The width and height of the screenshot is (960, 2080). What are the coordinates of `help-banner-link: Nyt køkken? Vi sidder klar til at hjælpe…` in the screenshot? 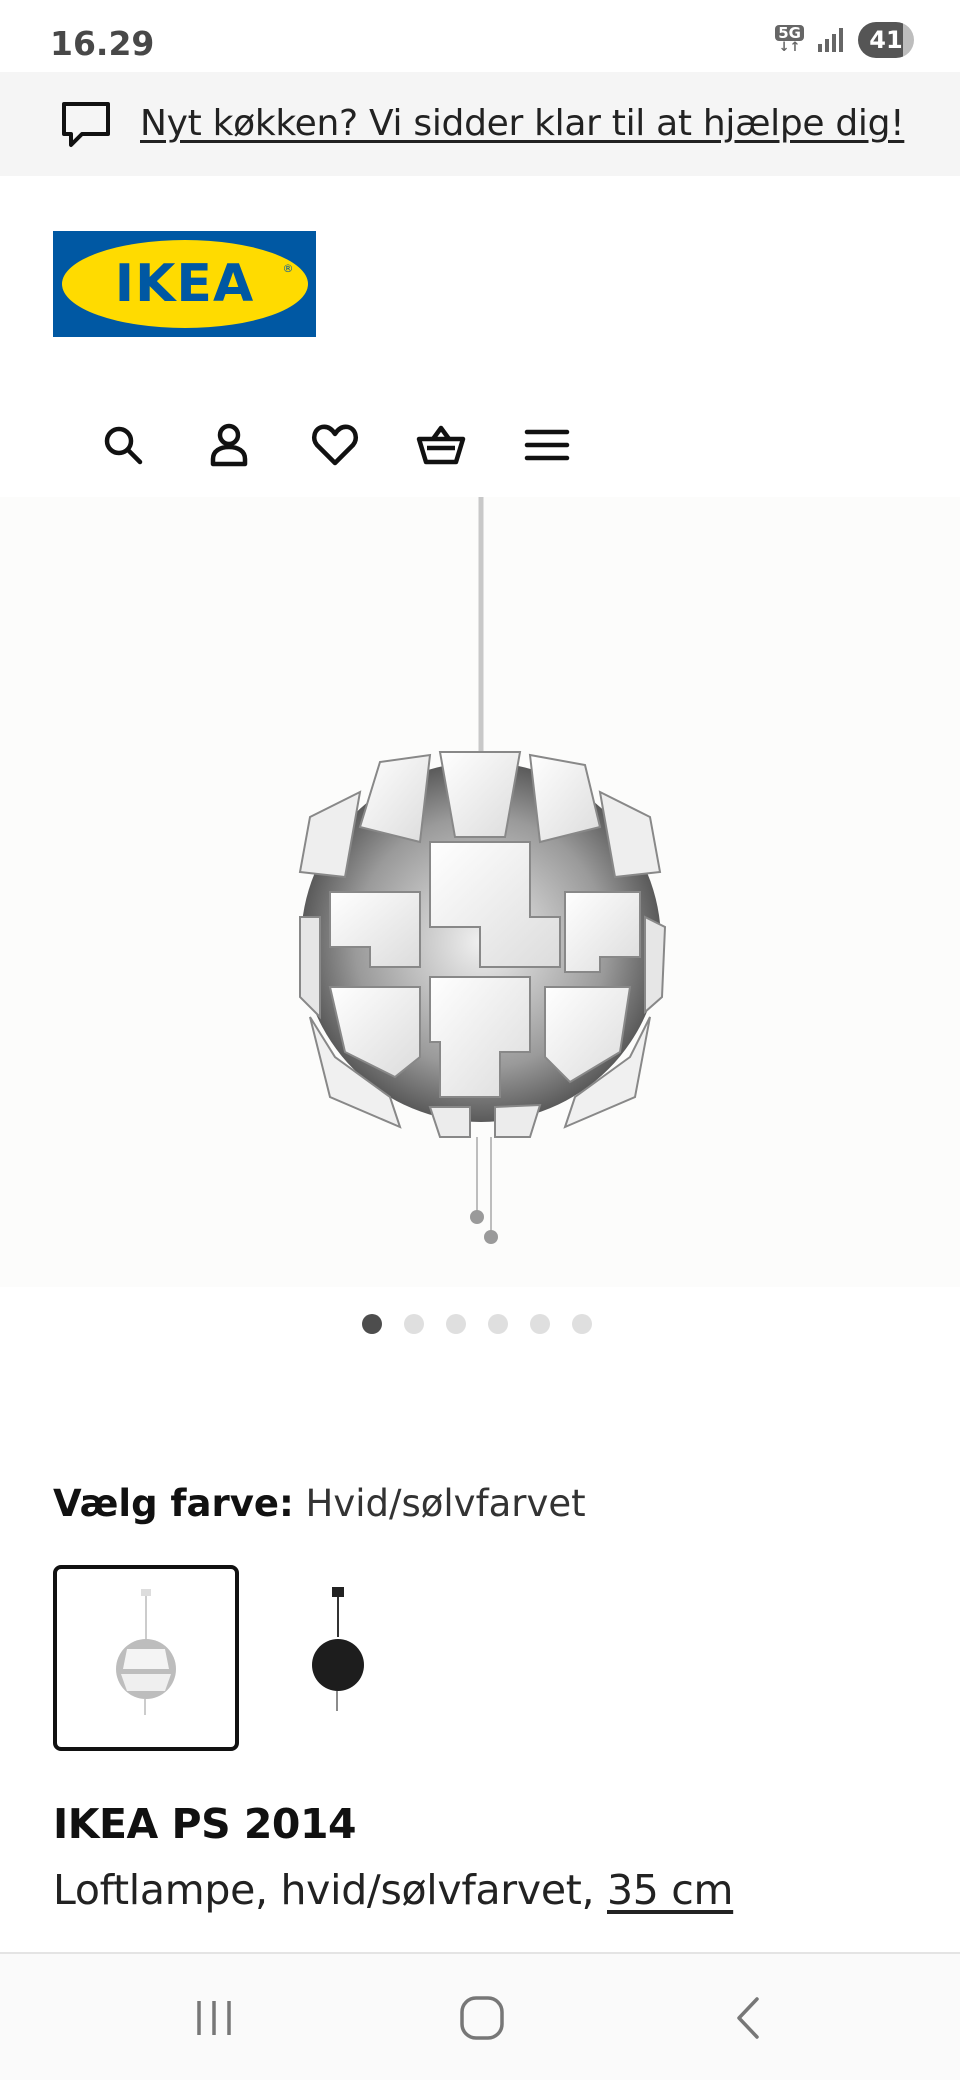 It's located at (522, 124).